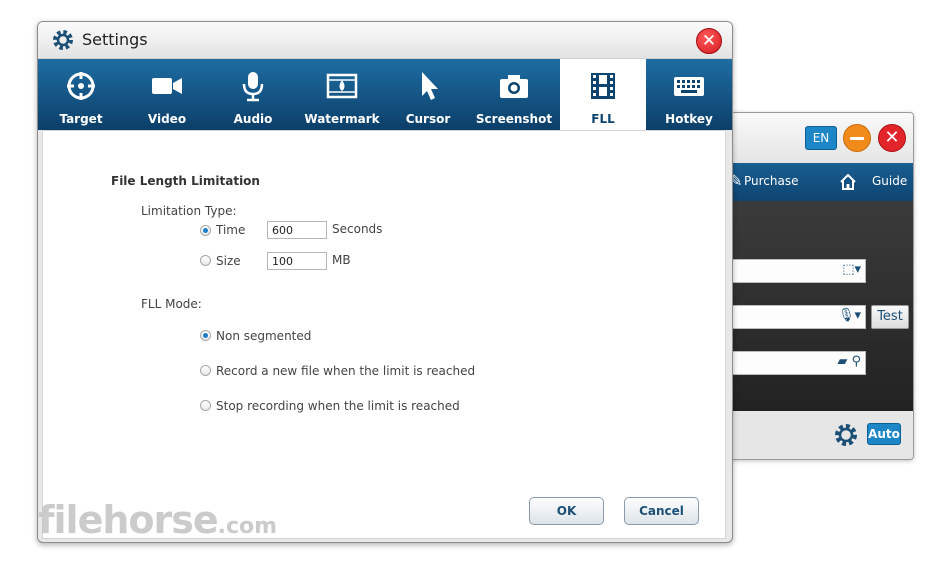 This screenshot has width=951, height=570. I want to click on settings-close-button: ✕, so click(709, 41).